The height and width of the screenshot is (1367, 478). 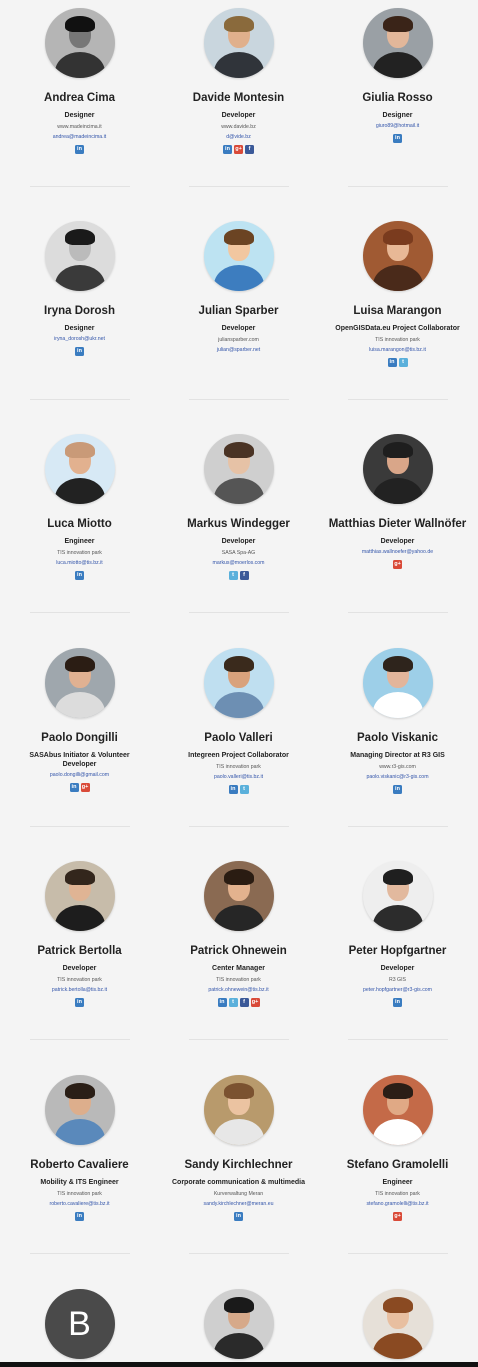 I want to click on member-website: www.r3-gis.com, so click(x=397, y=767).